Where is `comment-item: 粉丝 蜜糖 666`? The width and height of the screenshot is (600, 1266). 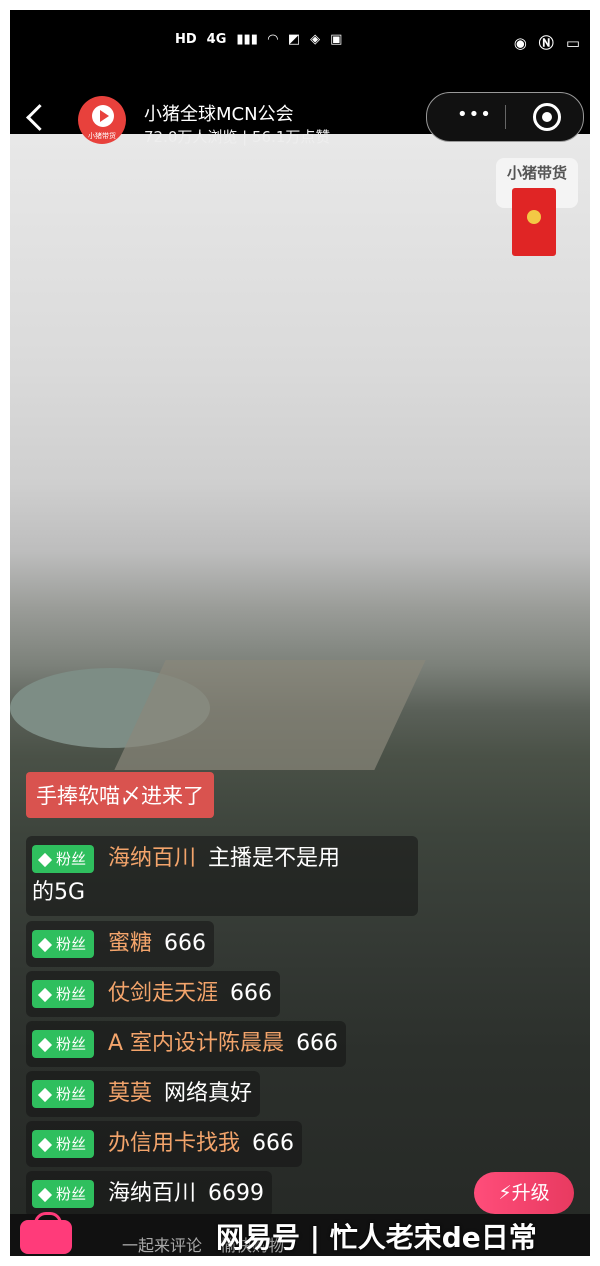 comment-item: 粉丝 蜜糖 666 is located at coordinates (120, 944).